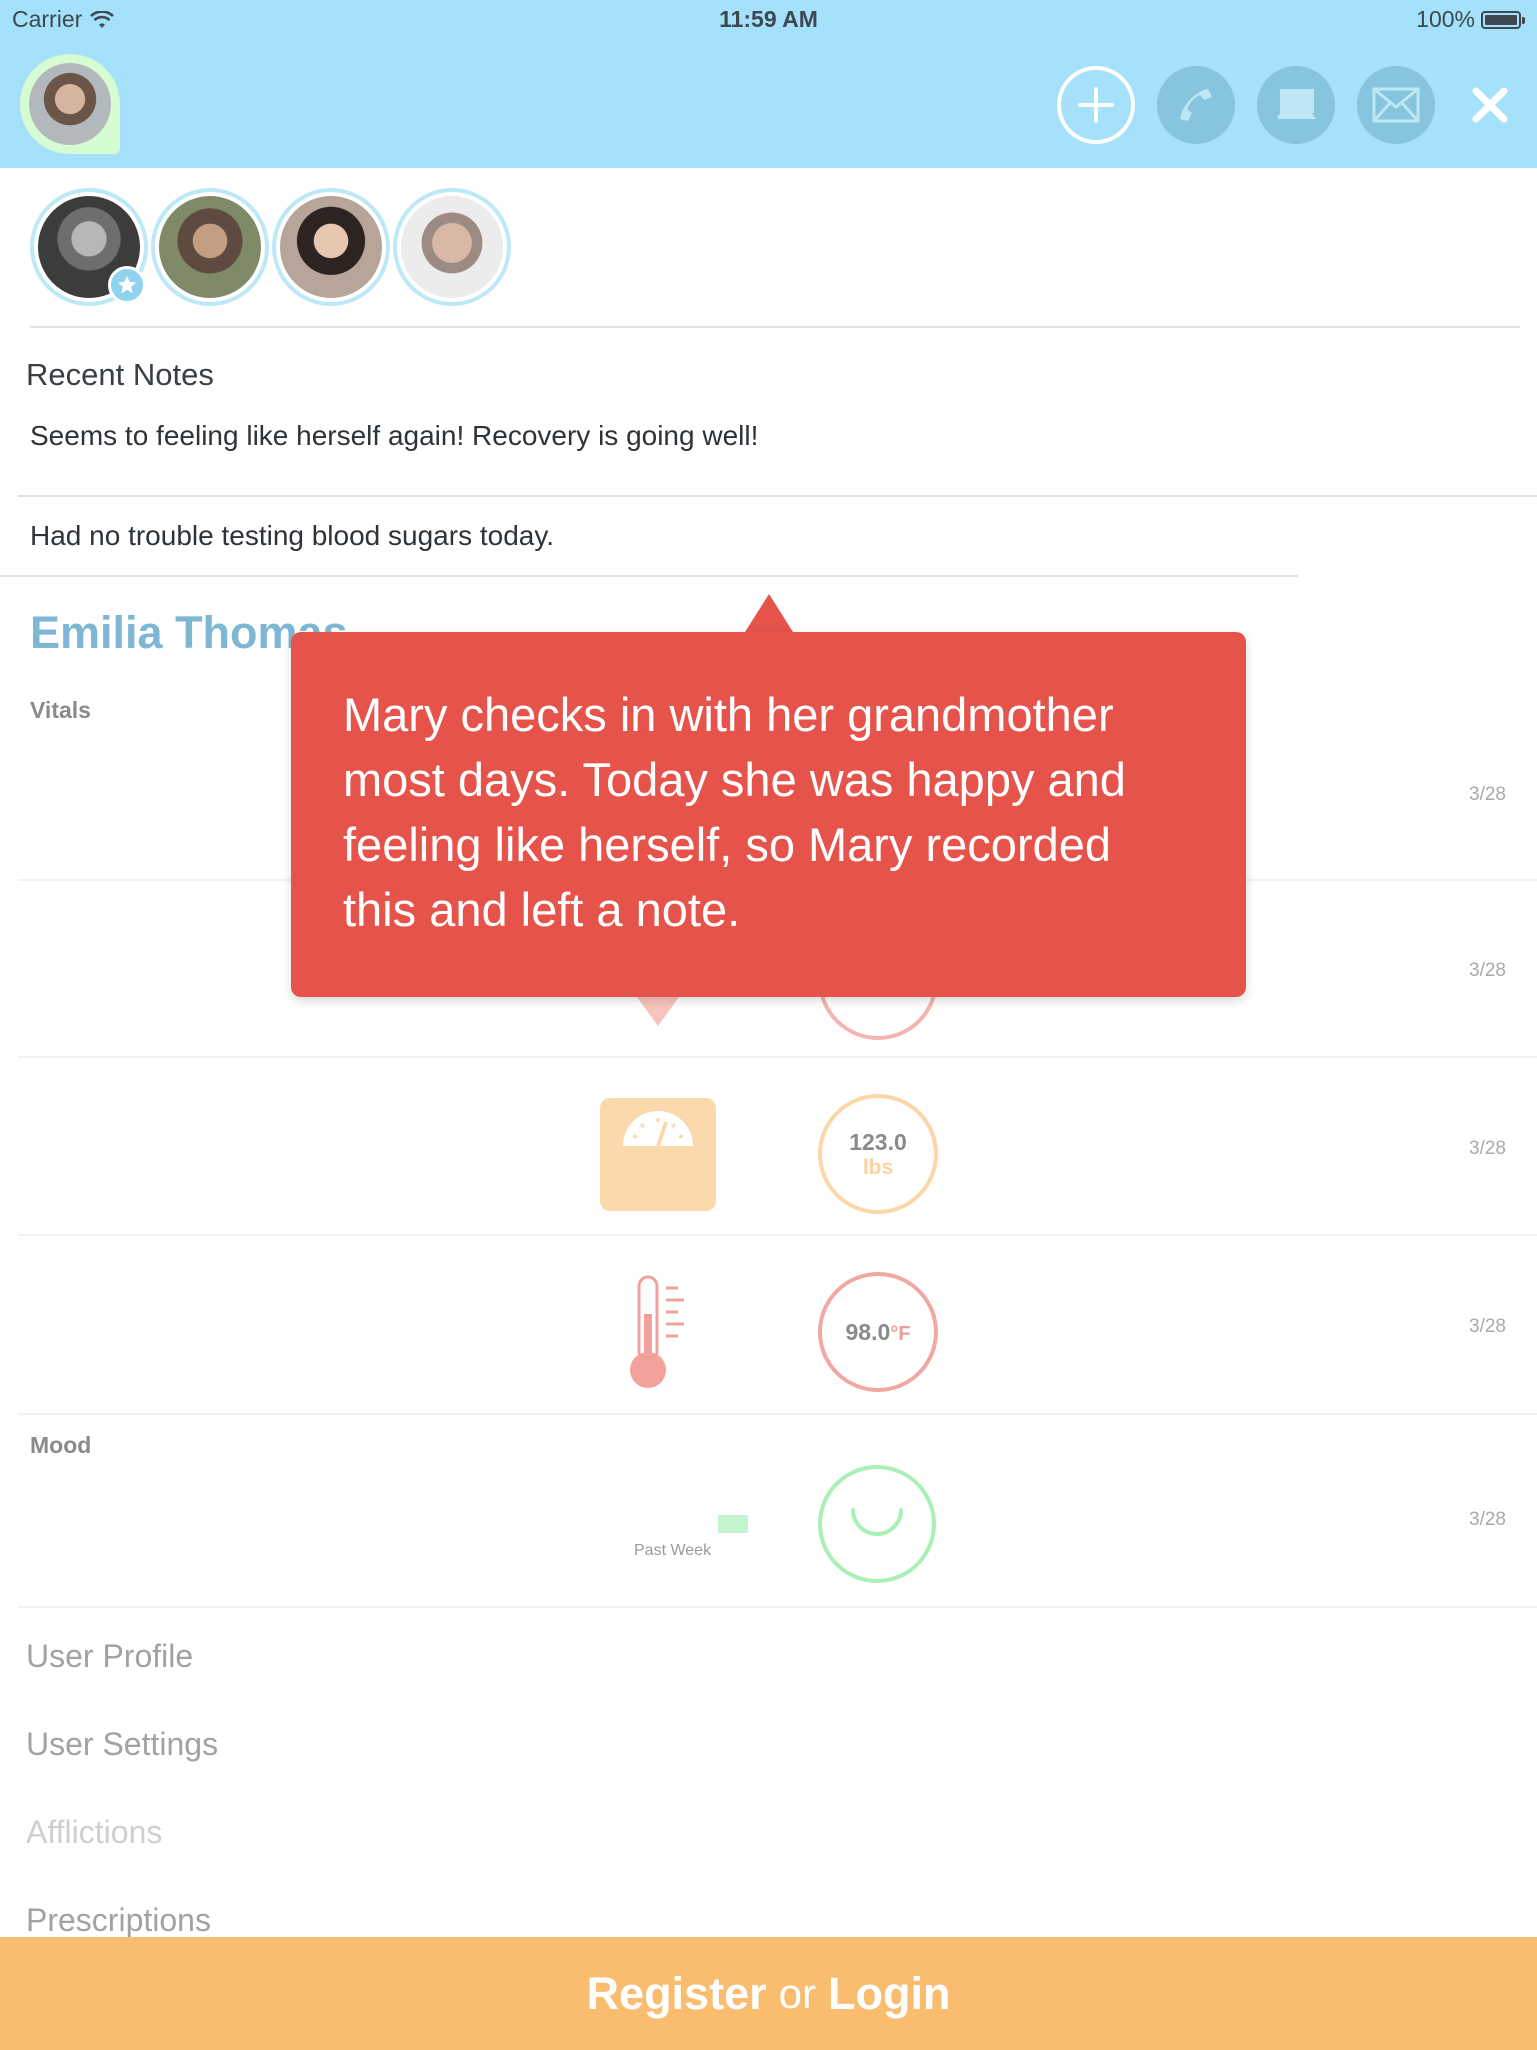 The width and height of the screenshot is (1537, 2050). Describe the element at coordinates (94, 1832) in the screenshot. I see `menu-afflictions: Afflictions` at that location.